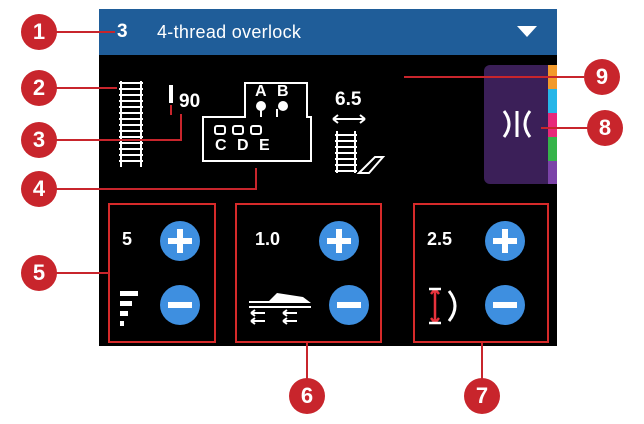  Describe the element at coordinates (180, 241) in the screenshot. I see `tension-increase-button` at that location.